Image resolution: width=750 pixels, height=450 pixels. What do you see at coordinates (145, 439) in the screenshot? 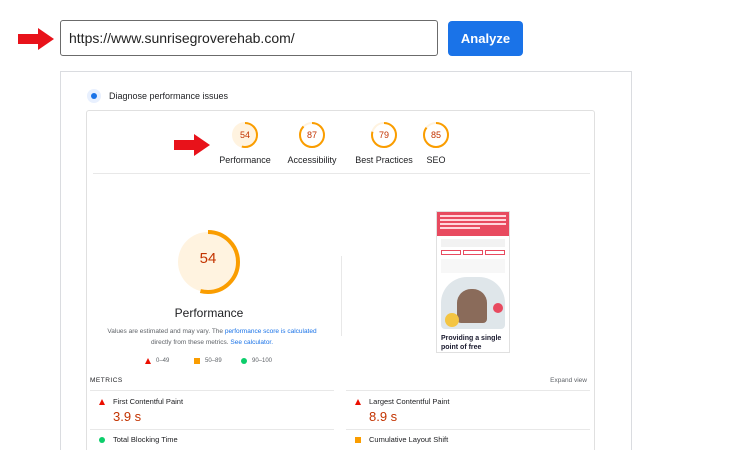
I see `metric-label: Total Blocking Time` at bounding box center [145, 439].